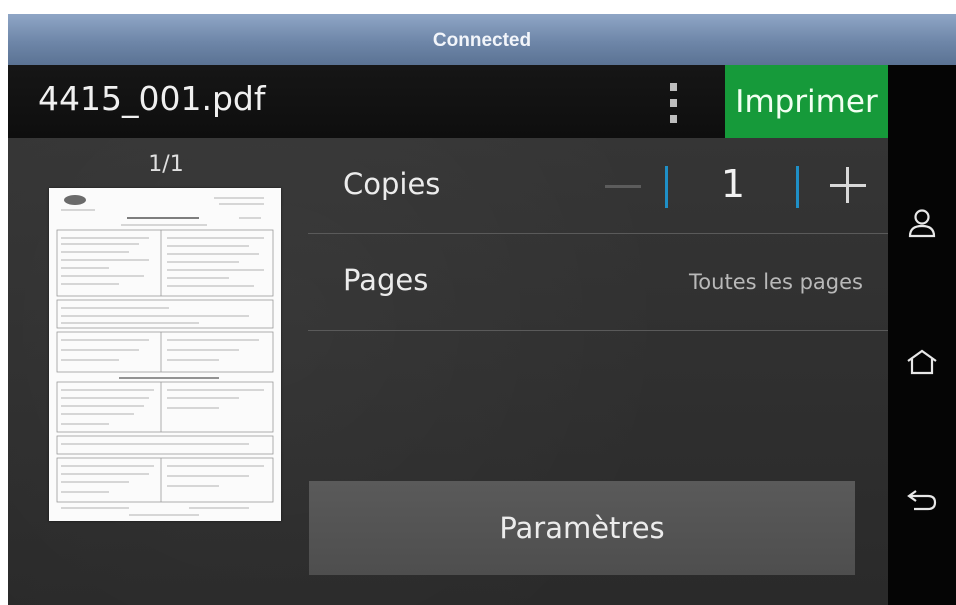 The height and width of the screenshot is (605, 956). I want to click on status-bar: Connected, so click(482, 39).